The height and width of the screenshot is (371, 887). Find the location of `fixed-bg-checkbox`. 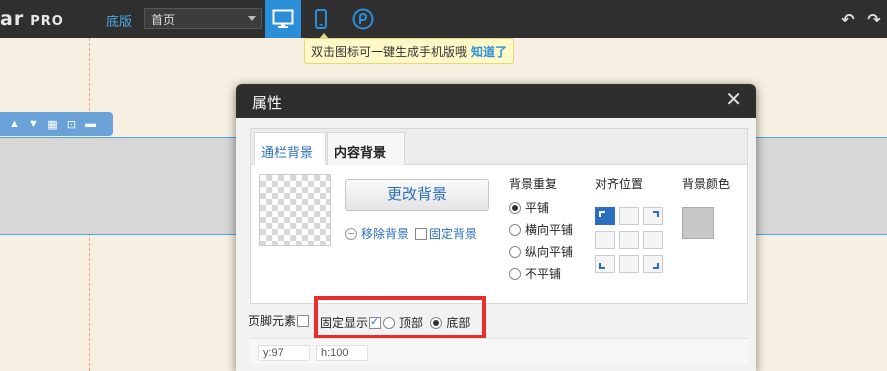

fixed-bg-checkbox is located at coordinates (421, 234).